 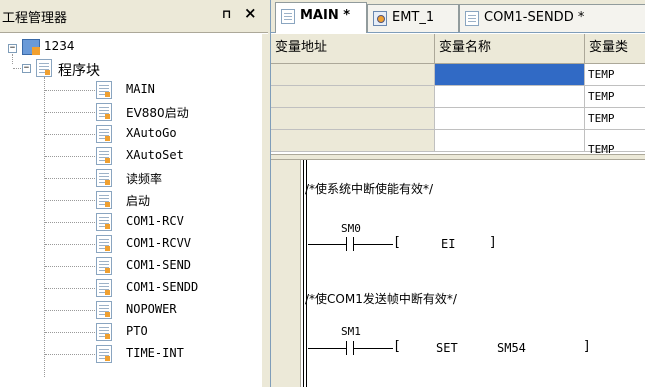 What do you see at coordinates (36, 51) in the screenshot?
I see `project-icon-accent` at bounding box center [36, 51].